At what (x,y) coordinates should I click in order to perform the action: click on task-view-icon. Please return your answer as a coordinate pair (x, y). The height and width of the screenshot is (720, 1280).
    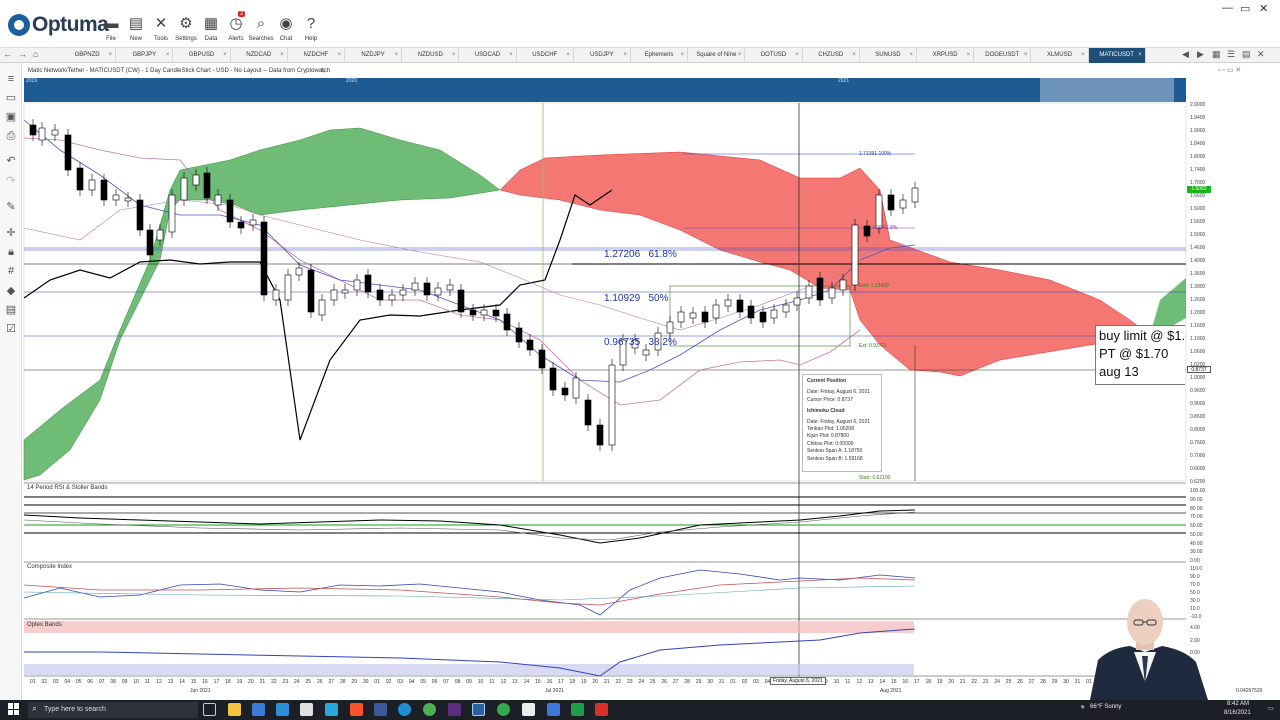
    Looking at the image, I should click on (209, 709).